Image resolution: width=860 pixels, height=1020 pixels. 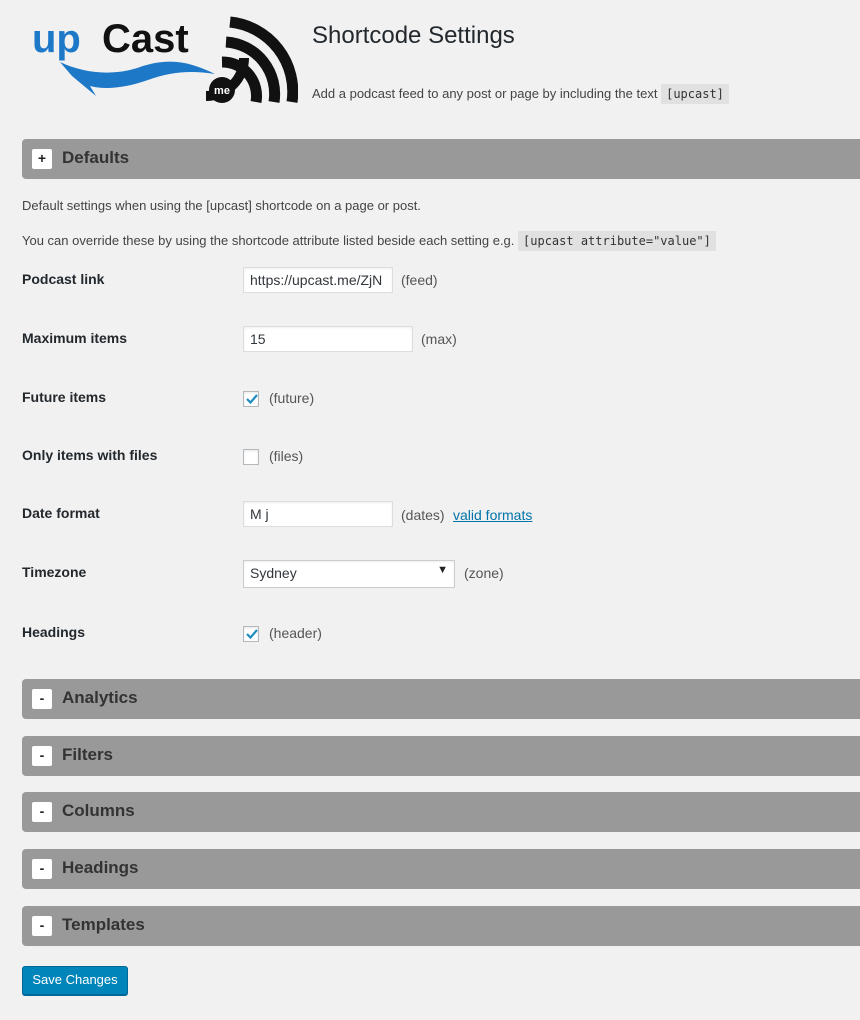 What do you see at coordinates (63, 279) in the screenshot?
I see `podcast-link-label: Podcast link` at bounding box center [63, 279].